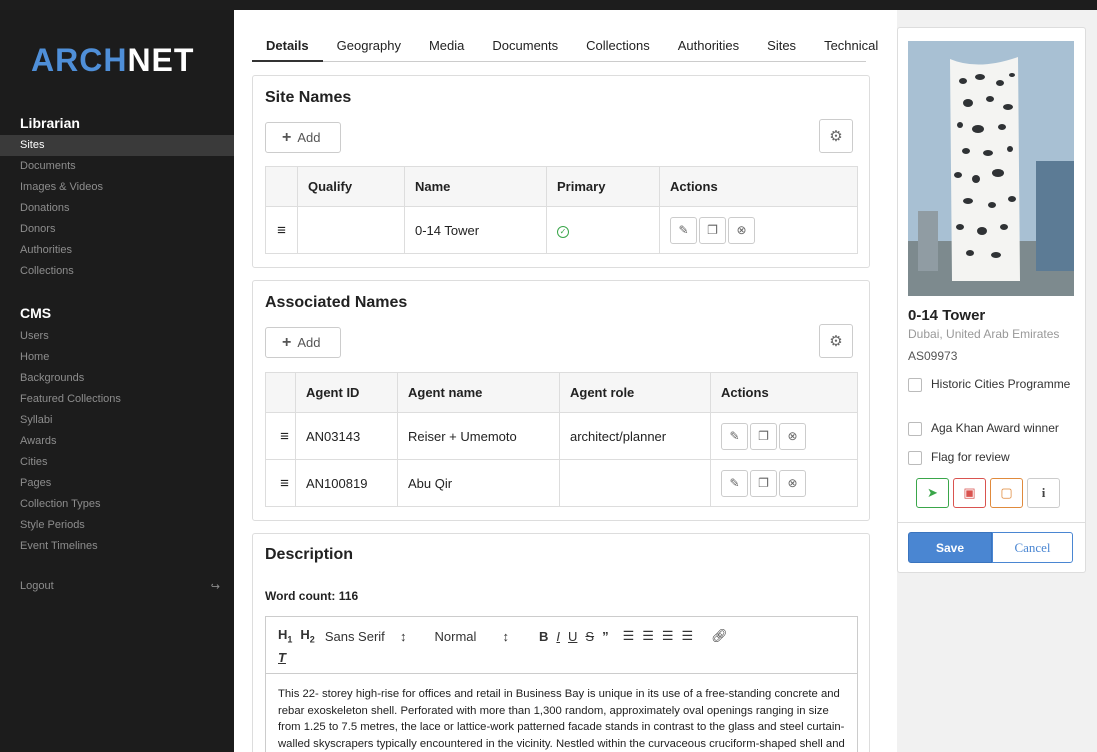 The height and width of the screenshot is (752, 1097). Describe the element at coordinates (984, 334) in the screenshot. I see `site-location: Dubai, United Arab Emirates` at that location.